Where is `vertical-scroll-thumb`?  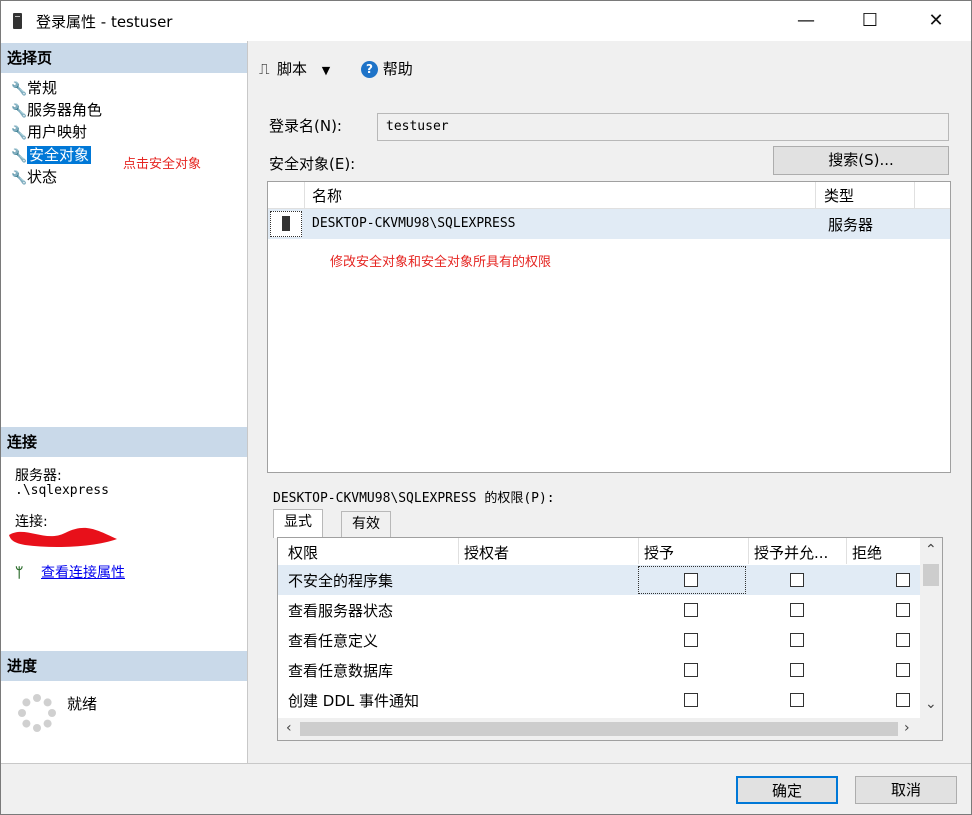
vertical-scroll-thumb is located at coordinates (931, 575).